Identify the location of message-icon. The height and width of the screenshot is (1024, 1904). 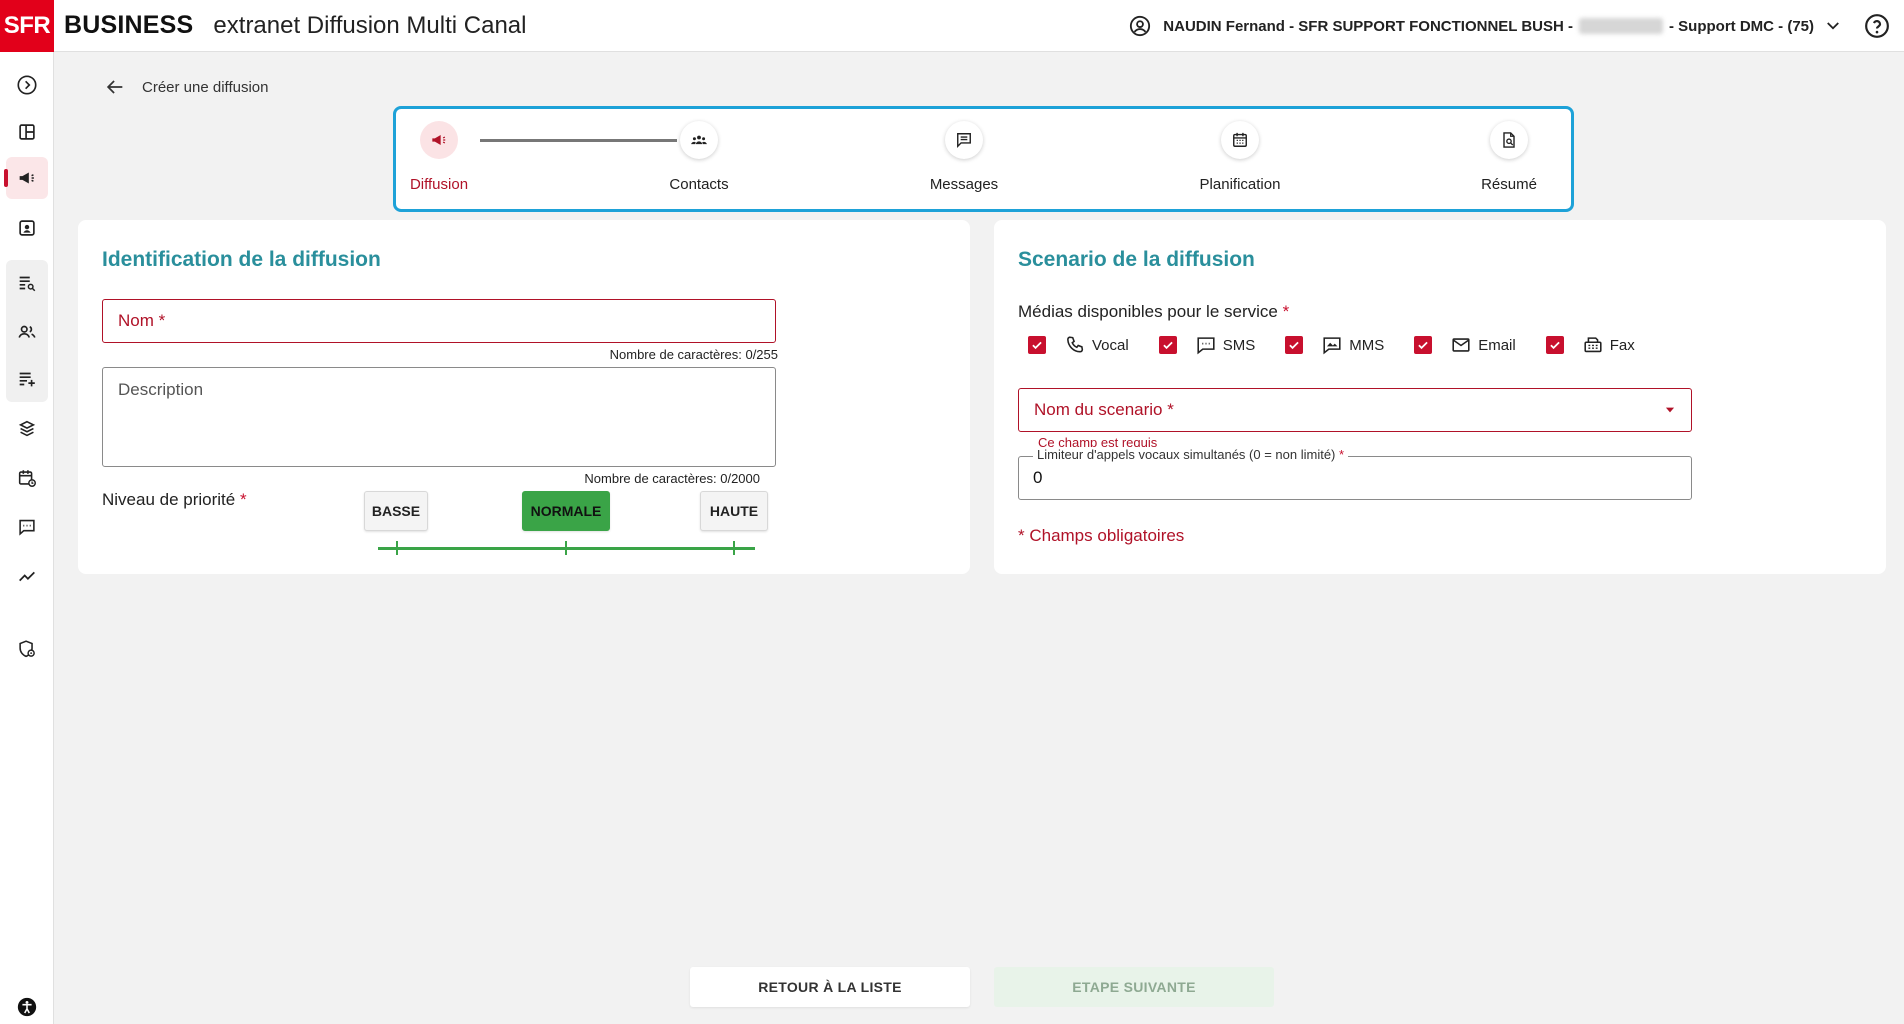
(964, 140).